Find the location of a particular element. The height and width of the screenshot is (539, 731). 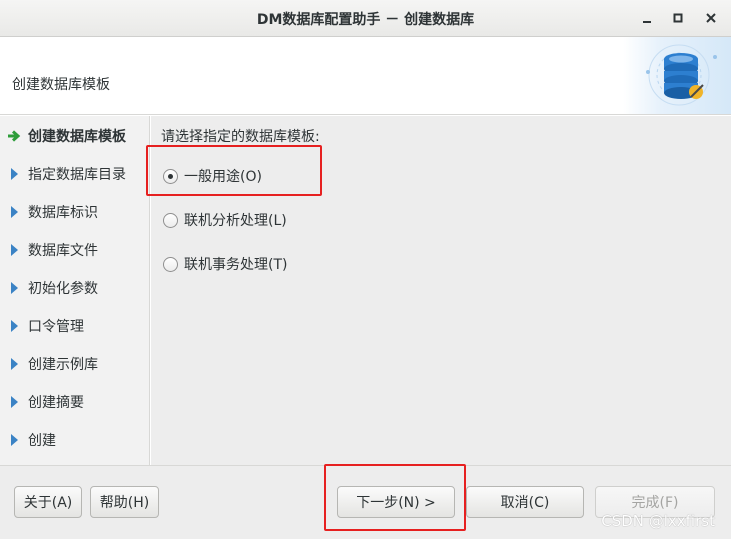

next-button: 下一步(N) > is located at coordinates (396, 502).